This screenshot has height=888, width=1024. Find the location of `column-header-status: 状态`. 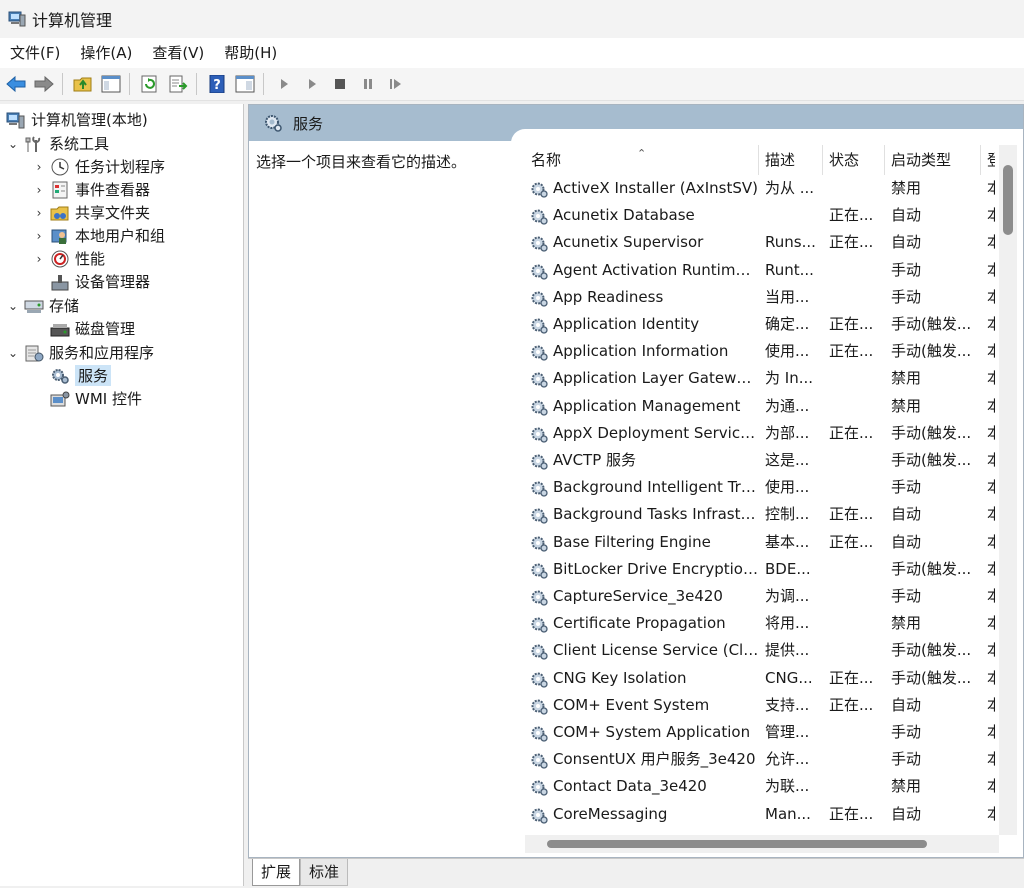

column-header-status: 状态 is located at coordinates (854, 160).